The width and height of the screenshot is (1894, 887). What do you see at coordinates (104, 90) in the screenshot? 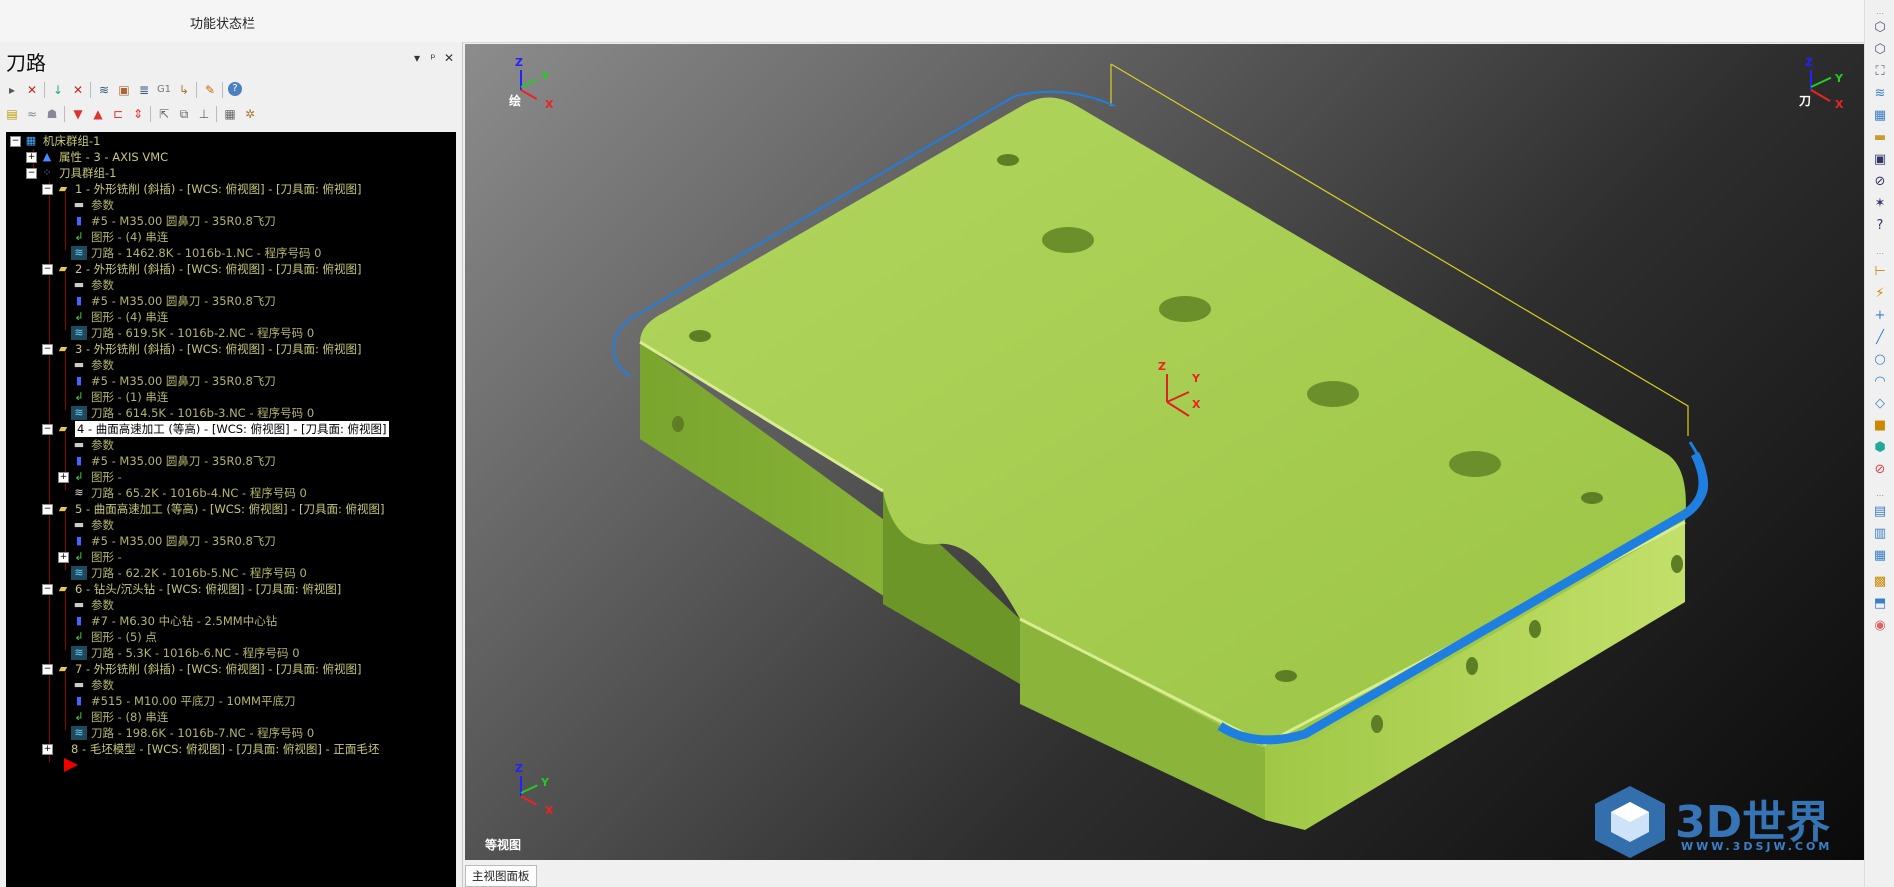
I see `regenerate-all-icon: ≋` at bounding box center [104, 90].